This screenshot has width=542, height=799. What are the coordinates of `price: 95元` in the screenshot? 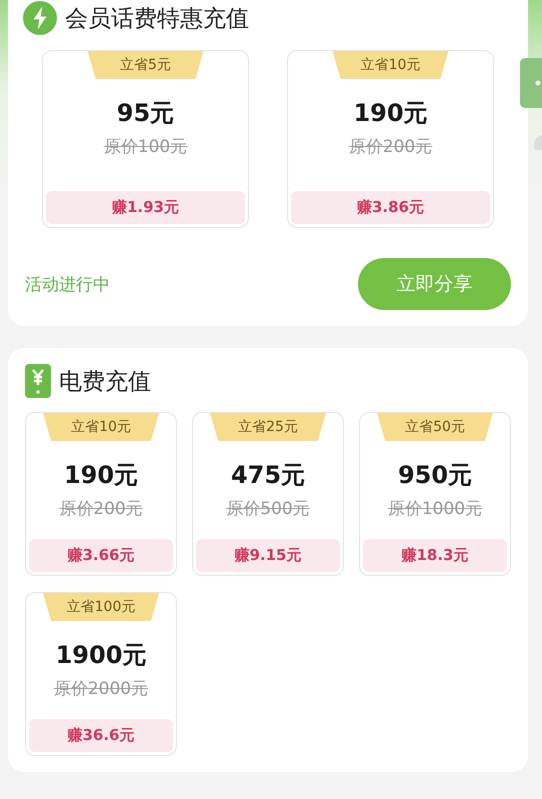 It's located at (145, 113).